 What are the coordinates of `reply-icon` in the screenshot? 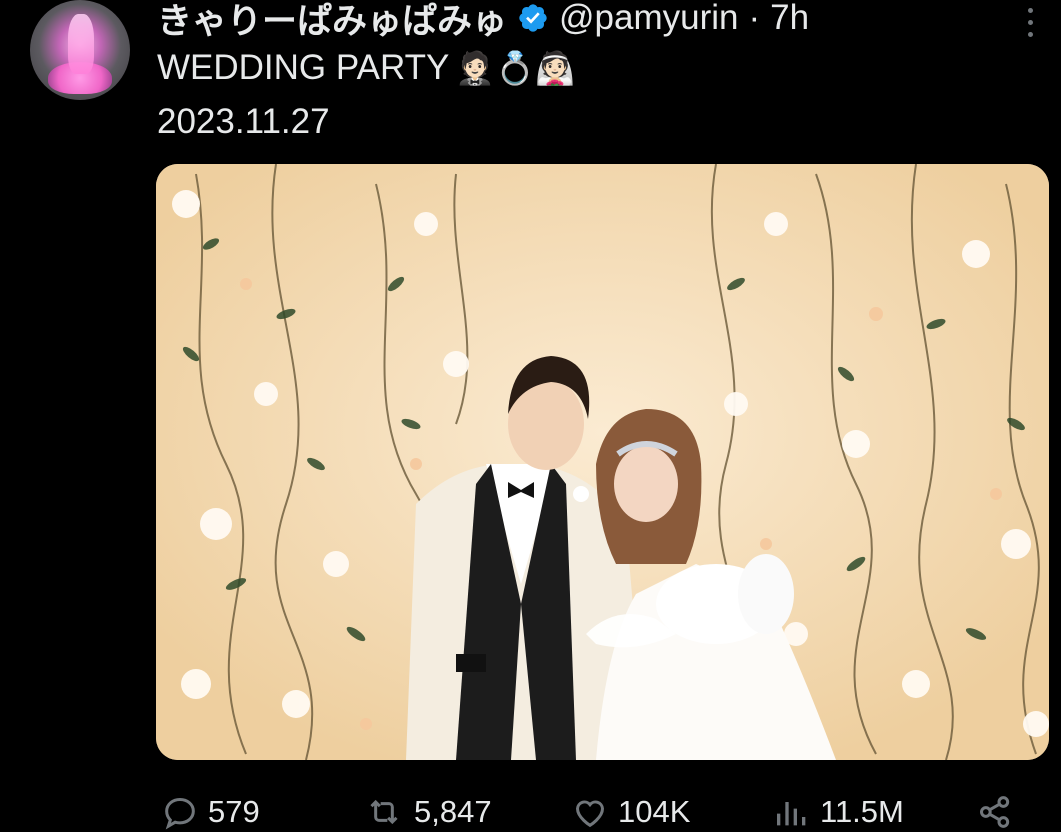 It's located at (180, 813).